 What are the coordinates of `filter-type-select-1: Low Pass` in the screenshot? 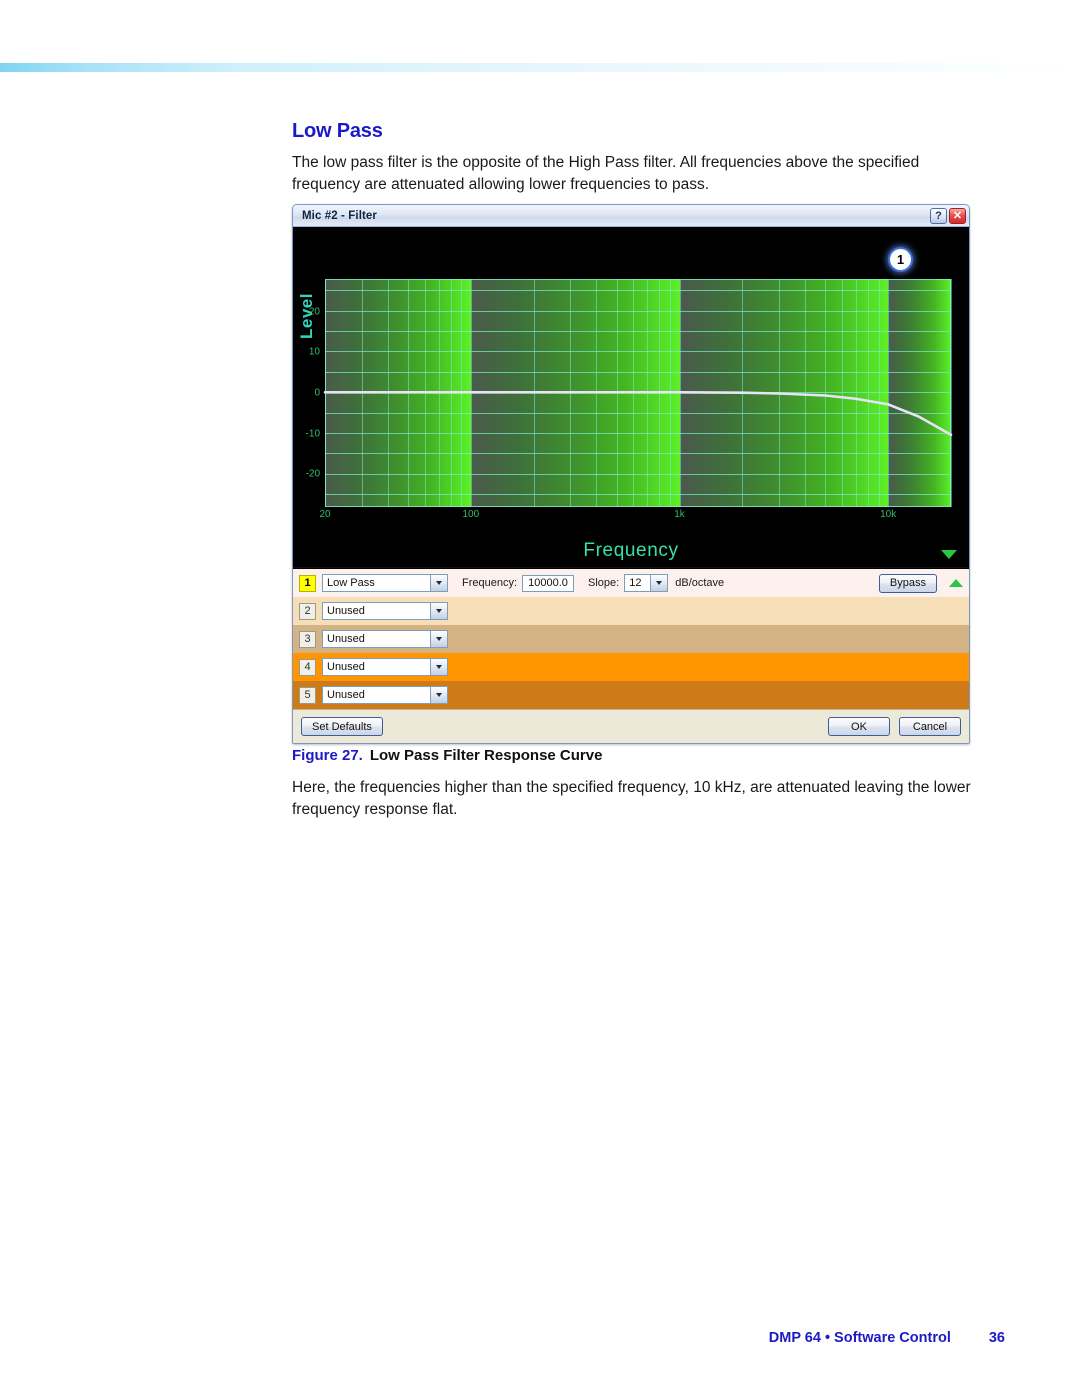 It's located at (385, 583).